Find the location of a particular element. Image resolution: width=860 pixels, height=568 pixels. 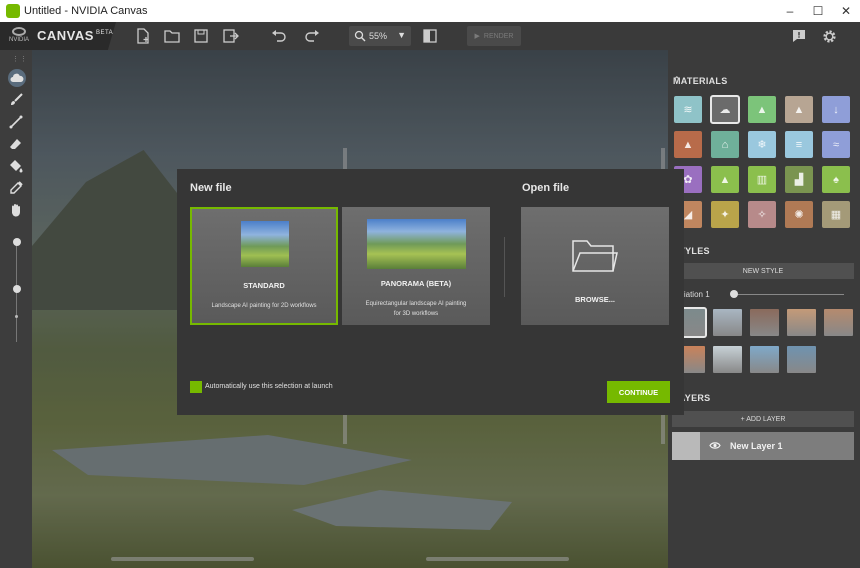

standard-desc: Landscape AI painting for 2D workflows is located at coordinates (264, 306).